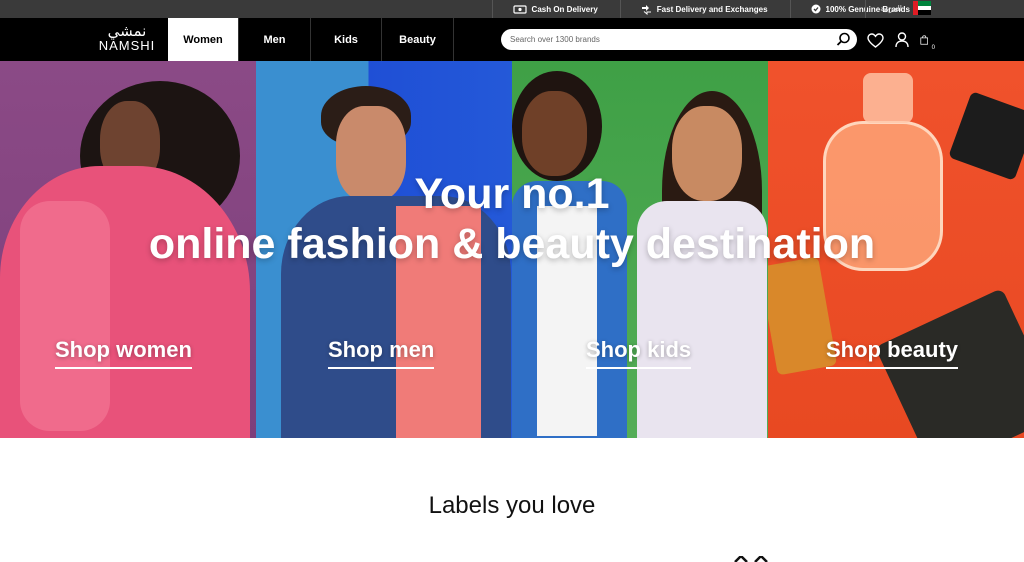 This screenshot has height=562, width=1024. I want to click on fast-delivery-label: Fast Delivery and Exchanges, so click(712, 9).